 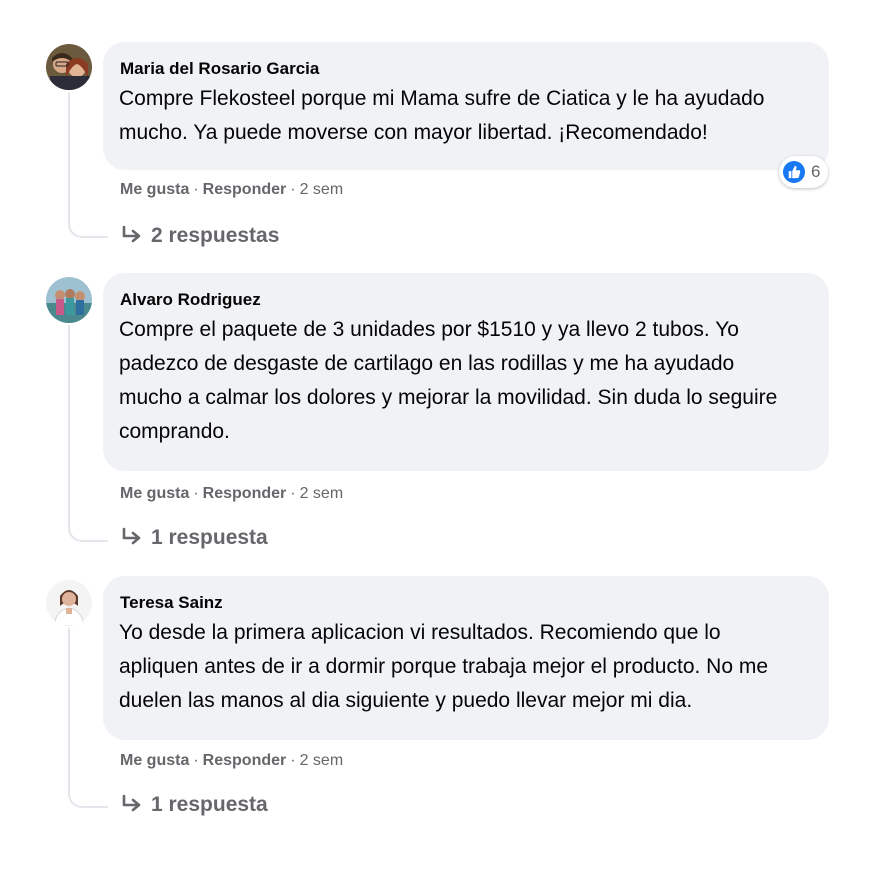 What do you see at coordinates (816, 171) in the screenshot?
I see `reaction-count: 6` at bounding box center [816, 171].